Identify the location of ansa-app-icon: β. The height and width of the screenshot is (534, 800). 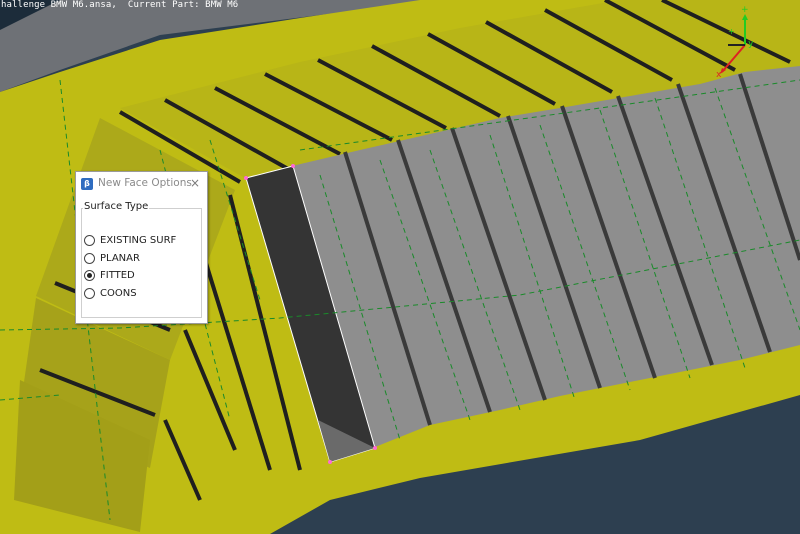
(87, 184).